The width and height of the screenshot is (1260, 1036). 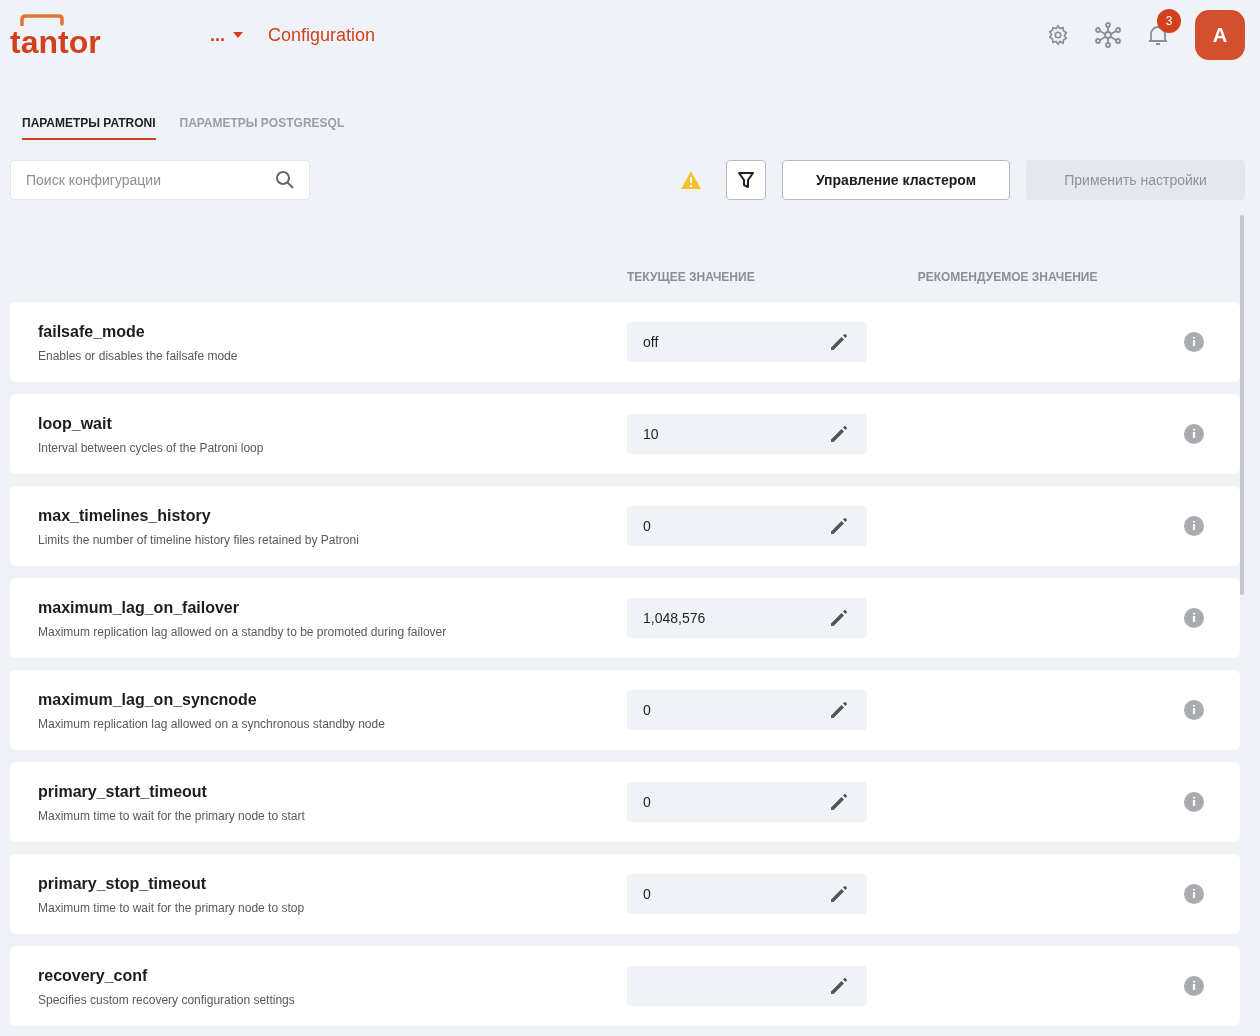 I want to click on filter-icon, so click(x=746, y=180).